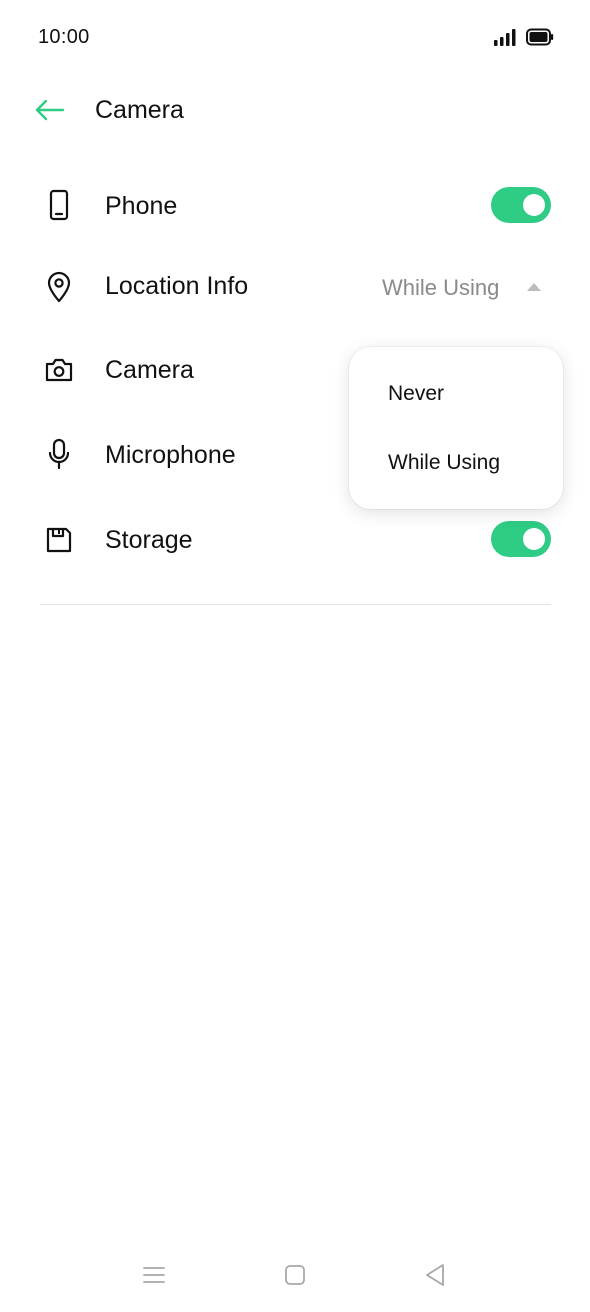 Image resolution: width=590 pixels, height=1312 pixels. I want to click on home-button, so click(295, 1277).